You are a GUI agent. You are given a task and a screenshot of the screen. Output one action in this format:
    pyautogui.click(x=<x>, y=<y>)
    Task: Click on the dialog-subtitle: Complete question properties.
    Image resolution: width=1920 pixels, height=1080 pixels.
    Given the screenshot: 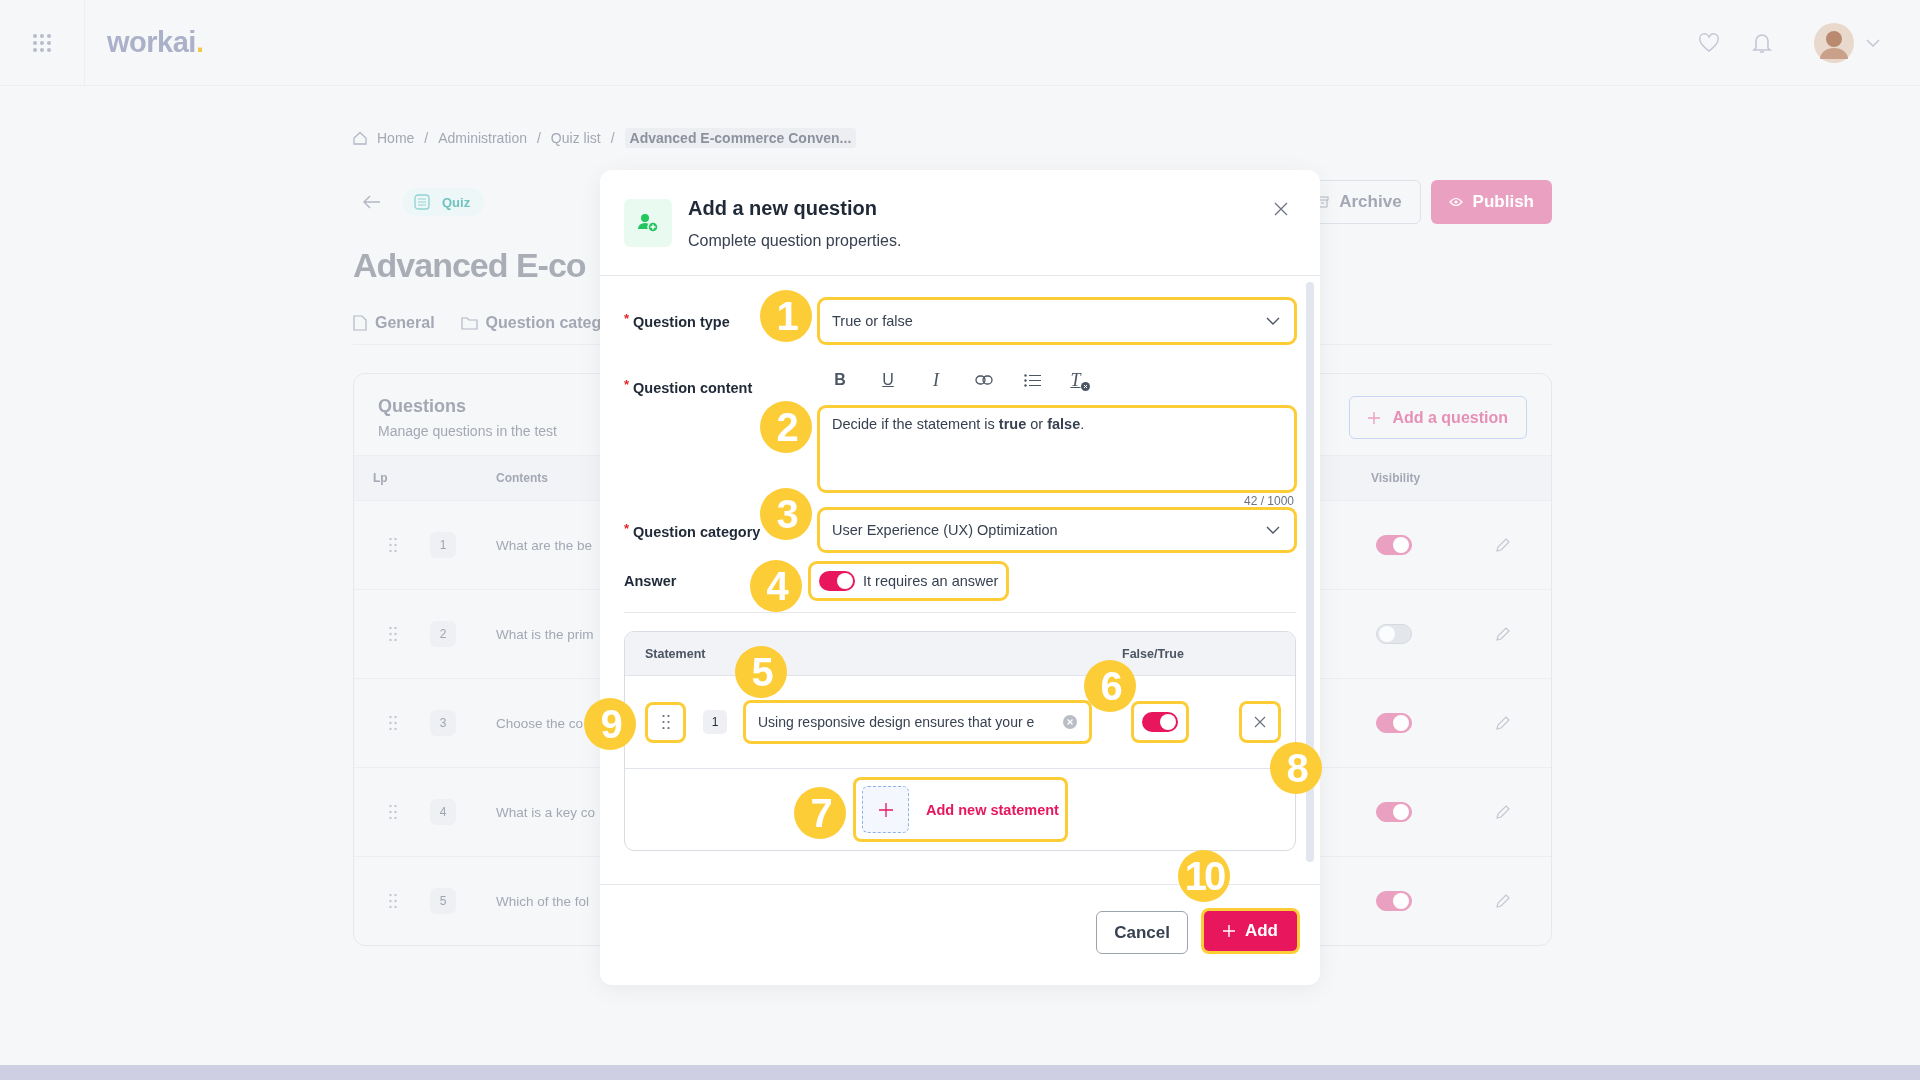 What is the action you would take?
    pyautogui.click(x=795, y=241)
    